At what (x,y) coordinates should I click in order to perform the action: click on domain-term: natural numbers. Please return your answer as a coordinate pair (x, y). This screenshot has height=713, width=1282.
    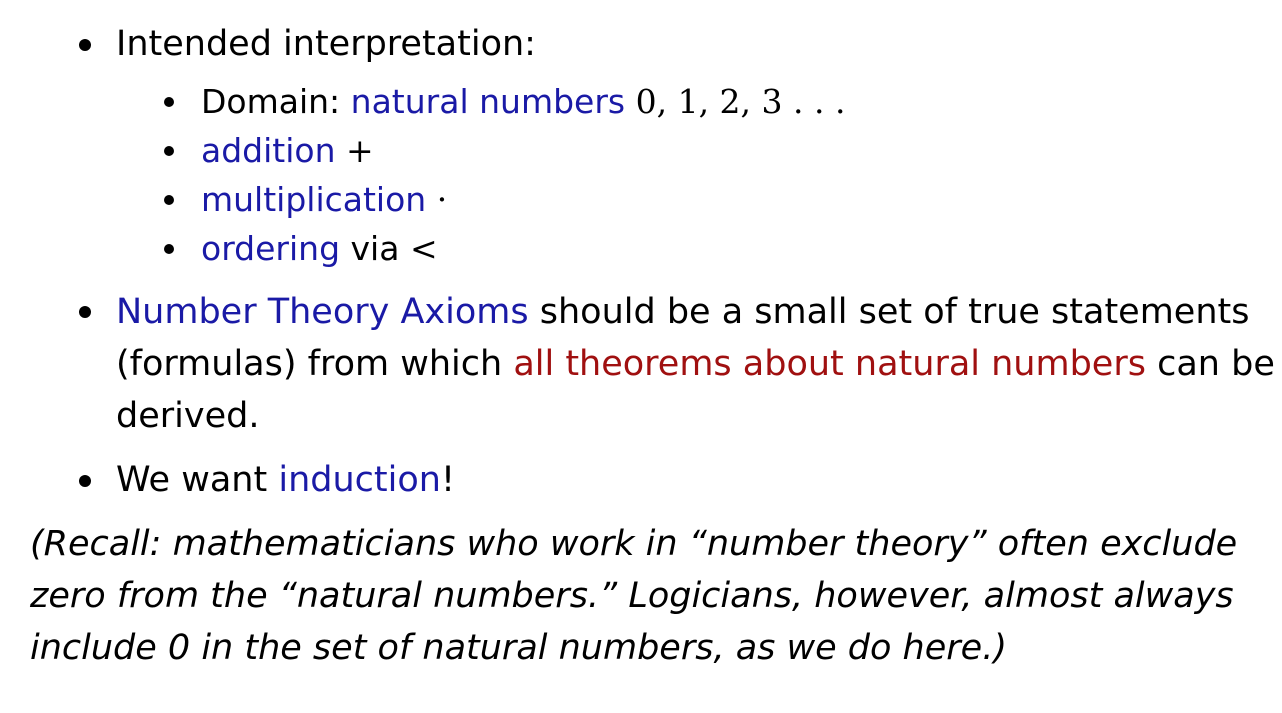
    Looking at the image, I should click on (488, 101).